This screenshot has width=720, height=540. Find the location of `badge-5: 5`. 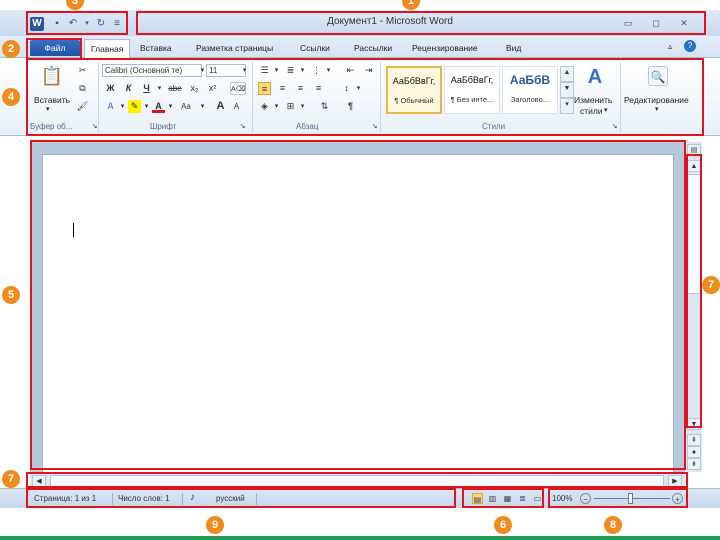

badge-5: 5 is located at coordinates (11, 295).